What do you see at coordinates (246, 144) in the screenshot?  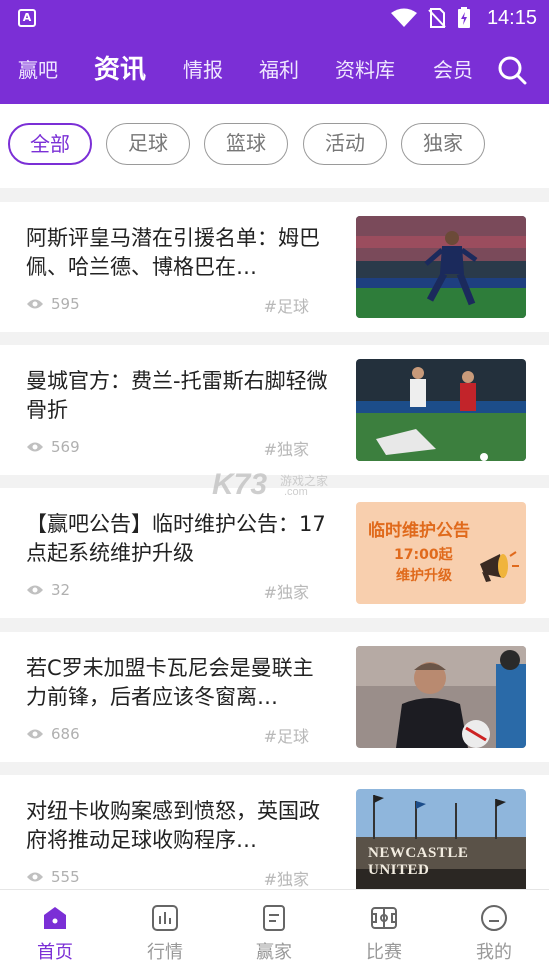 I see `filter-chip-basketball: 篮球` at bounding box center [246, 144].